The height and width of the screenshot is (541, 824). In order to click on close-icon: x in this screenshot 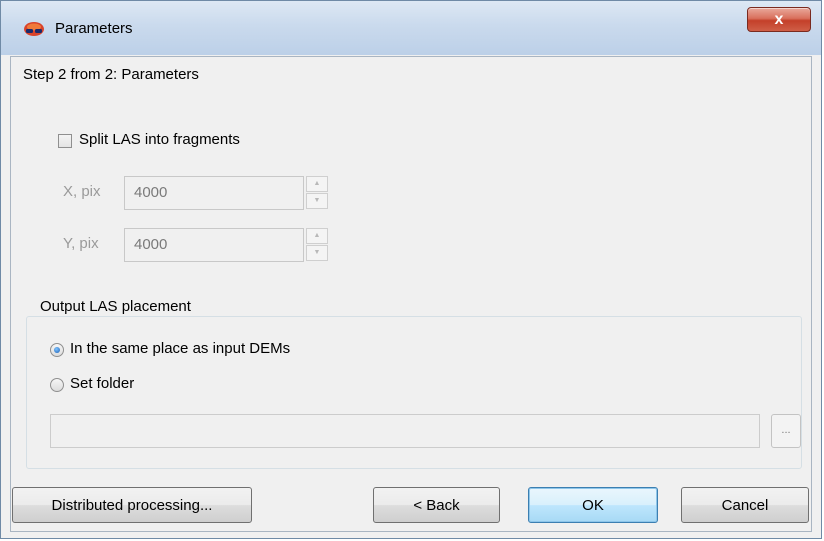, I will do `click(779, 19)`.